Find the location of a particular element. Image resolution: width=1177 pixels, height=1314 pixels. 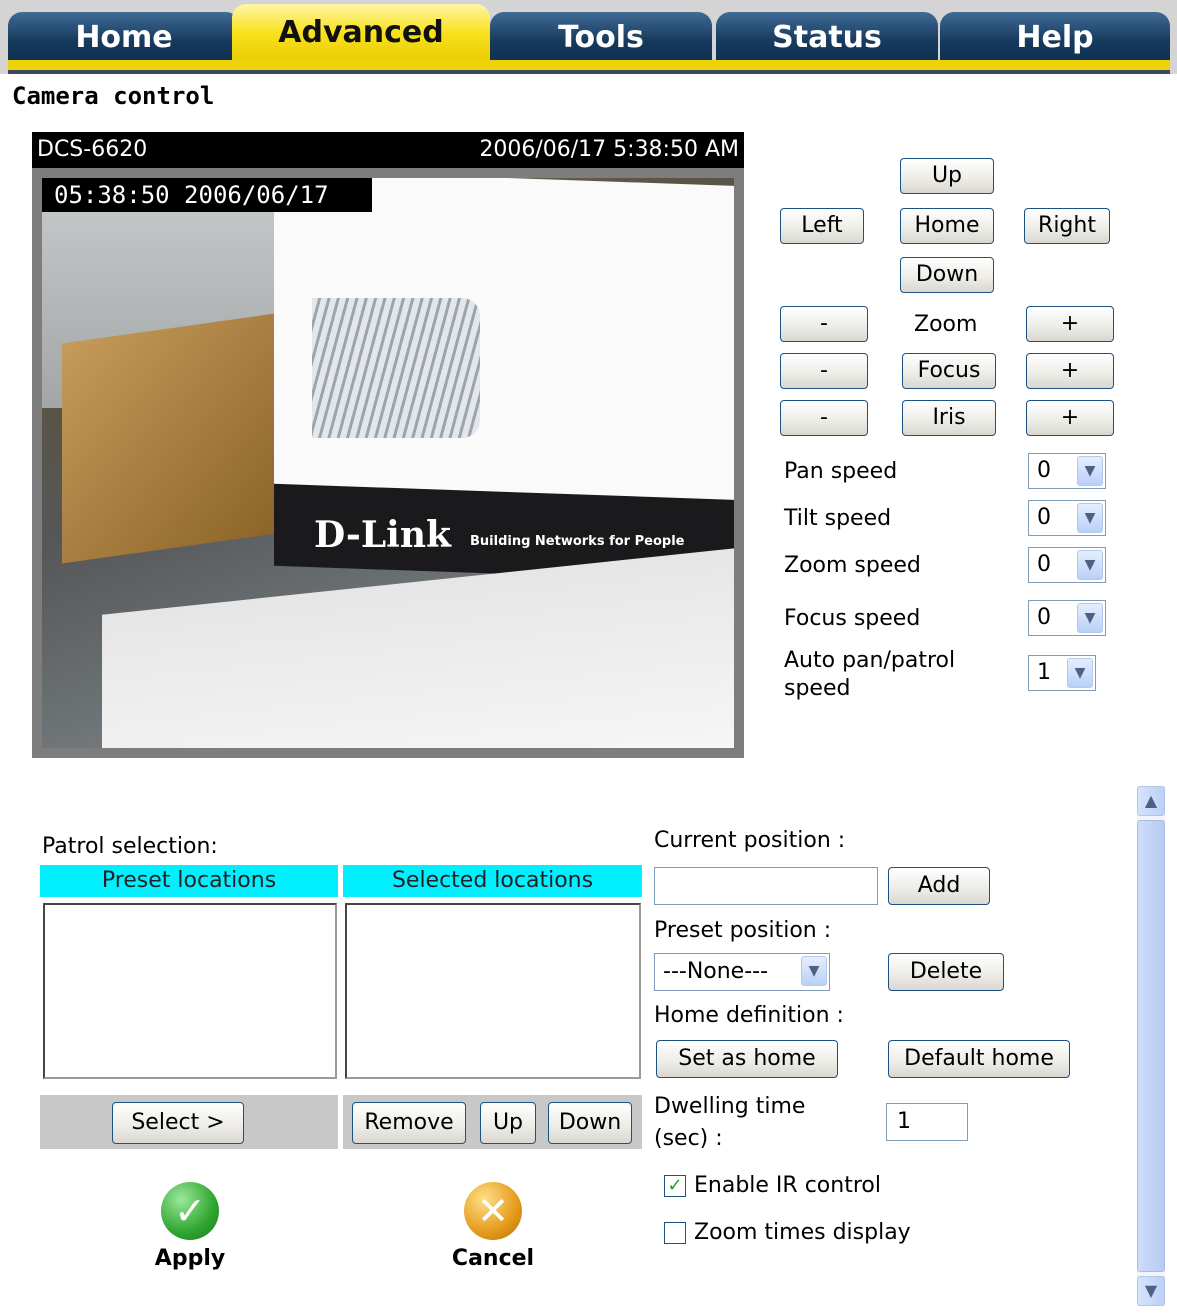

tilt-up-button: Up is located at coordinates (947, 176).